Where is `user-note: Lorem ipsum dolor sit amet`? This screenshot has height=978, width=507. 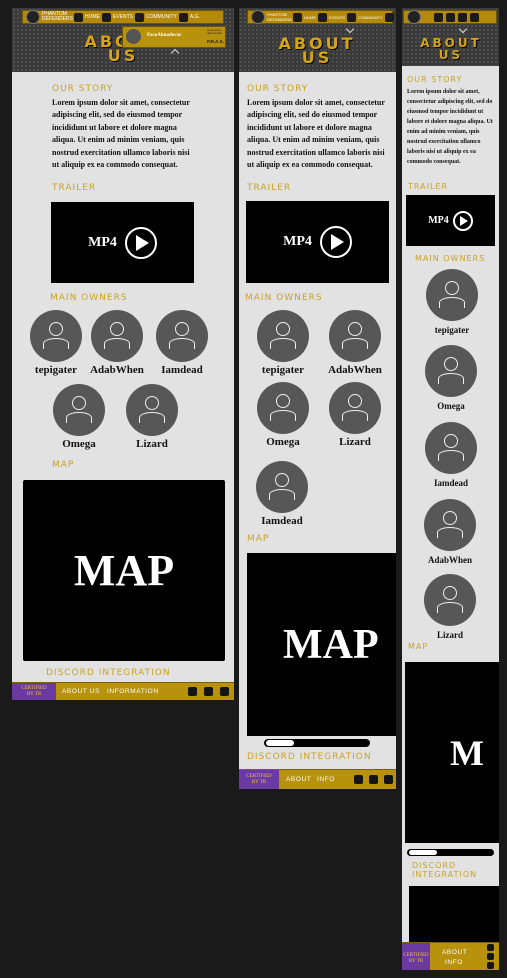
user-note: Lorem ipsum dolor sit amet is located at coordinates (215, 32).